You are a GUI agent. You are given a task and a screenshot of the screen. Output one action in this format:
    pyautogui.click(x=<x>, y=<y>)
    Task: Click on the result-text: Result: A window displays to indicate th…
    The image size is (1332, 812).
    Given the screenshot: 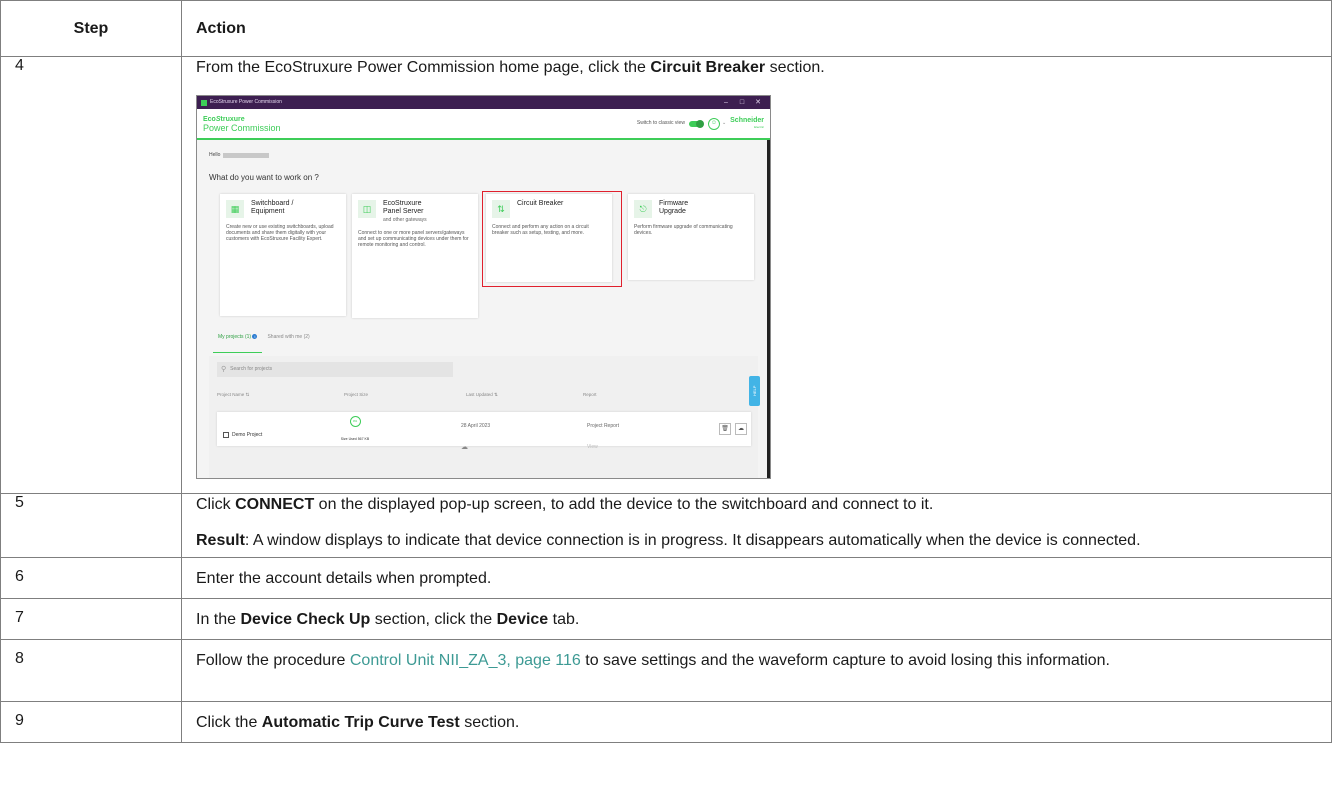 What is the action you would take?
    pyautogui.click(x=668, y=540)
    